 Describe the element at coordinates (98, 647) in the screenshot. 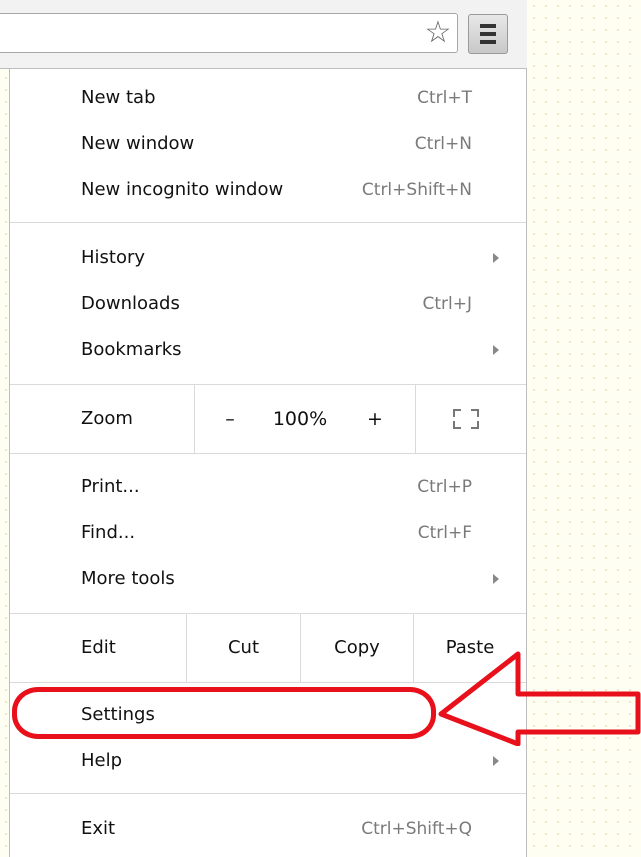

I see `edit-label: Edit` at that location.